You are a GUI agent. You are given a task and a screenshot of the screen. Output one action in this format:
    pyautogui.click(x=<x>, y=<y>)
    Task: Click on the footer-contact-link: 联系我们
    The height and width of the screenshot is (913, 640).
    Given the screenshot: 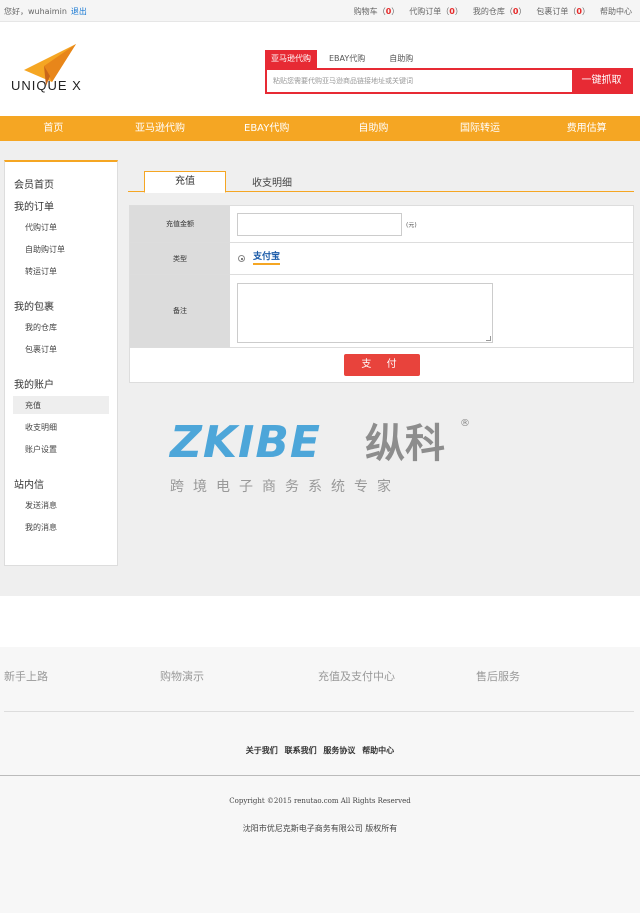 What is the action you would take?
    pyautogui.click(x=301, y=750)
    